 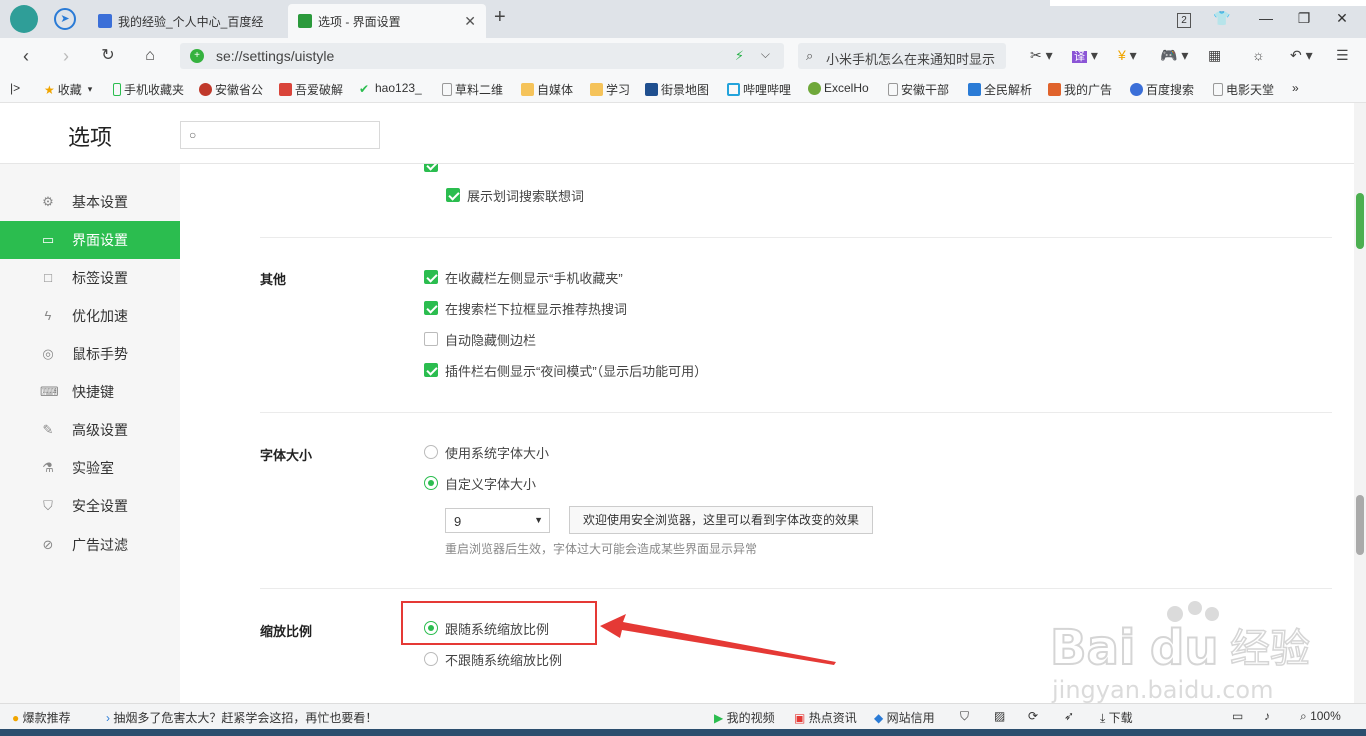 I want to click on checkbox-partial-option, so click(x=434, y=169).